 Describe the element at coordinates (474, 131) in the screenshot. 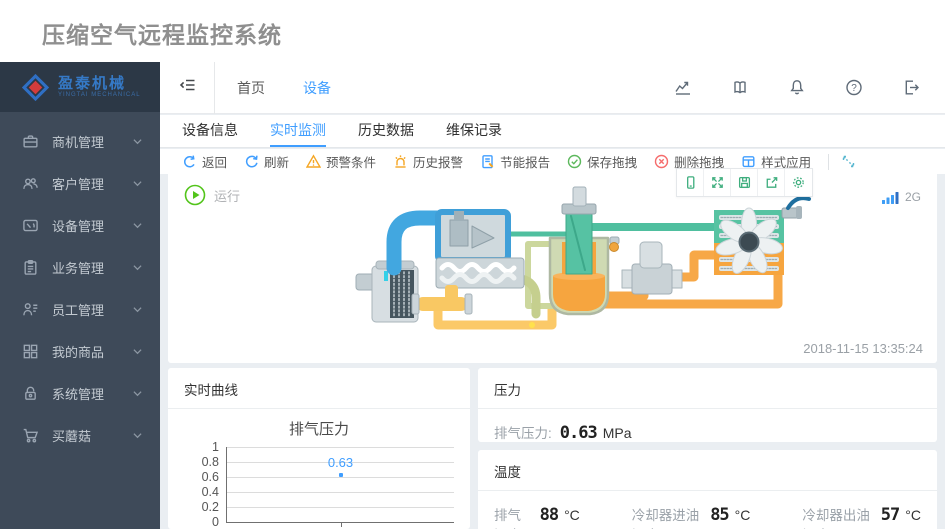

I see `tab-maintenance-records: 维保记录` at that location.